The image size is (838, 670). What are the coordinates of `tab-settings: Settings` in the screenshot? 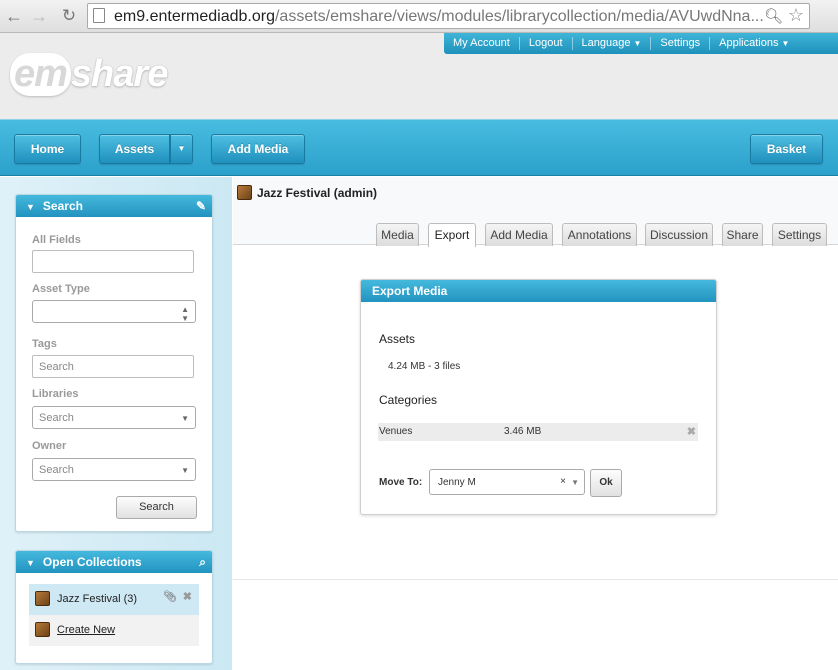 It's located at (799, 234).